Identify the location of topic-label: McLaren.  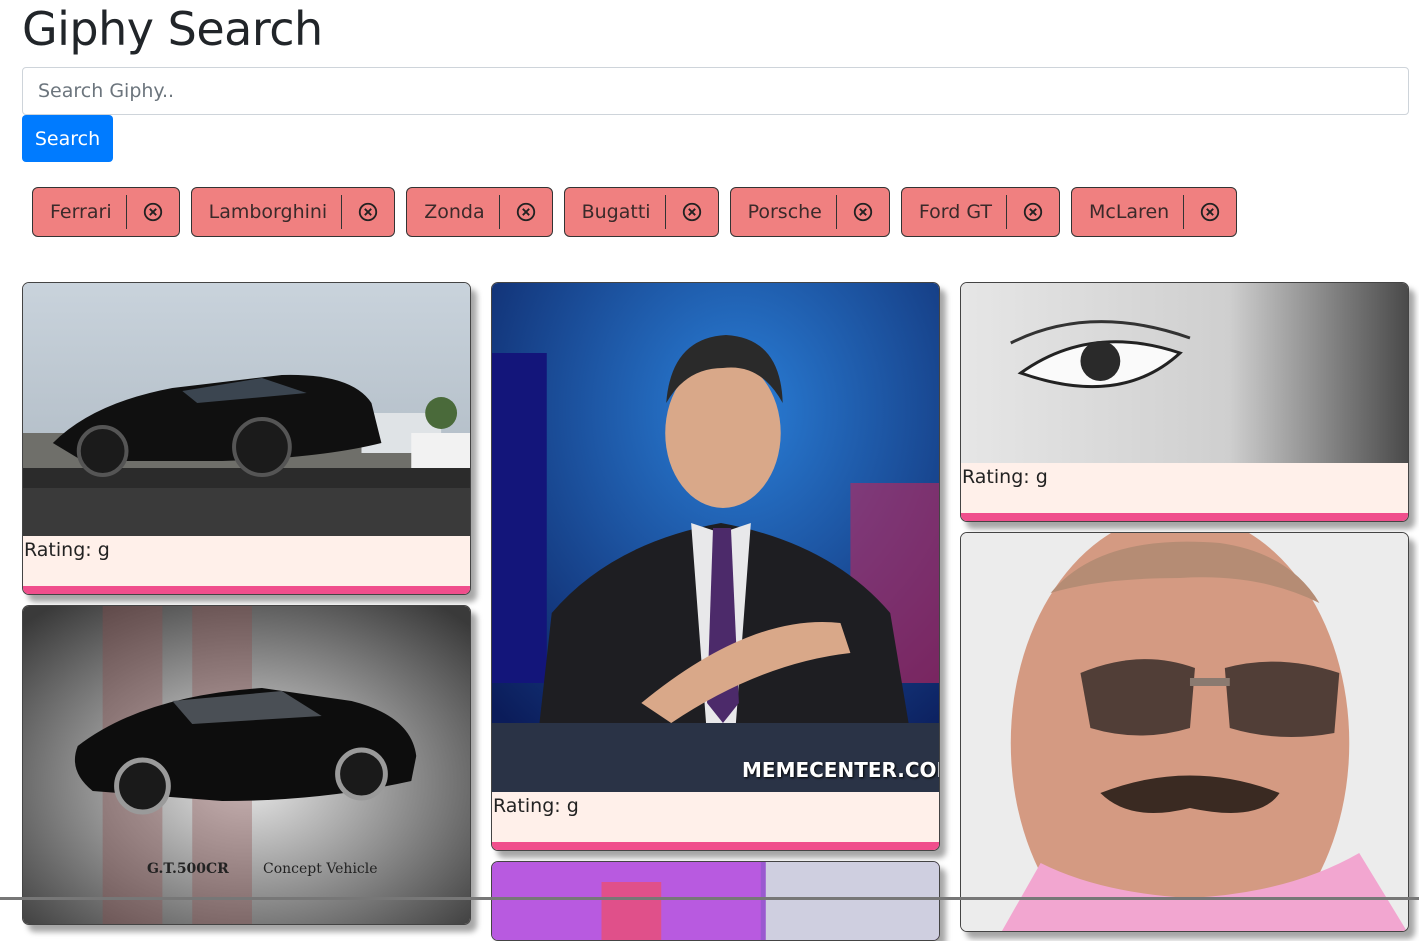
(1129, 212).